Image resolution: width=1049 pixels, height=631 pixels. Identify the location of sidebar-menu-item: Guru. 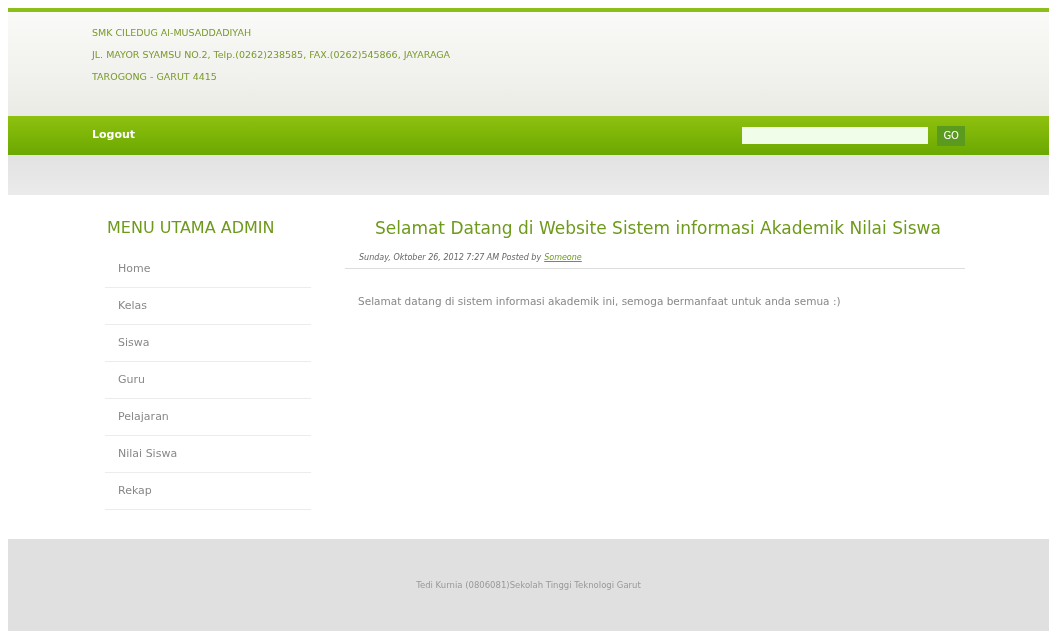
(125, 380).